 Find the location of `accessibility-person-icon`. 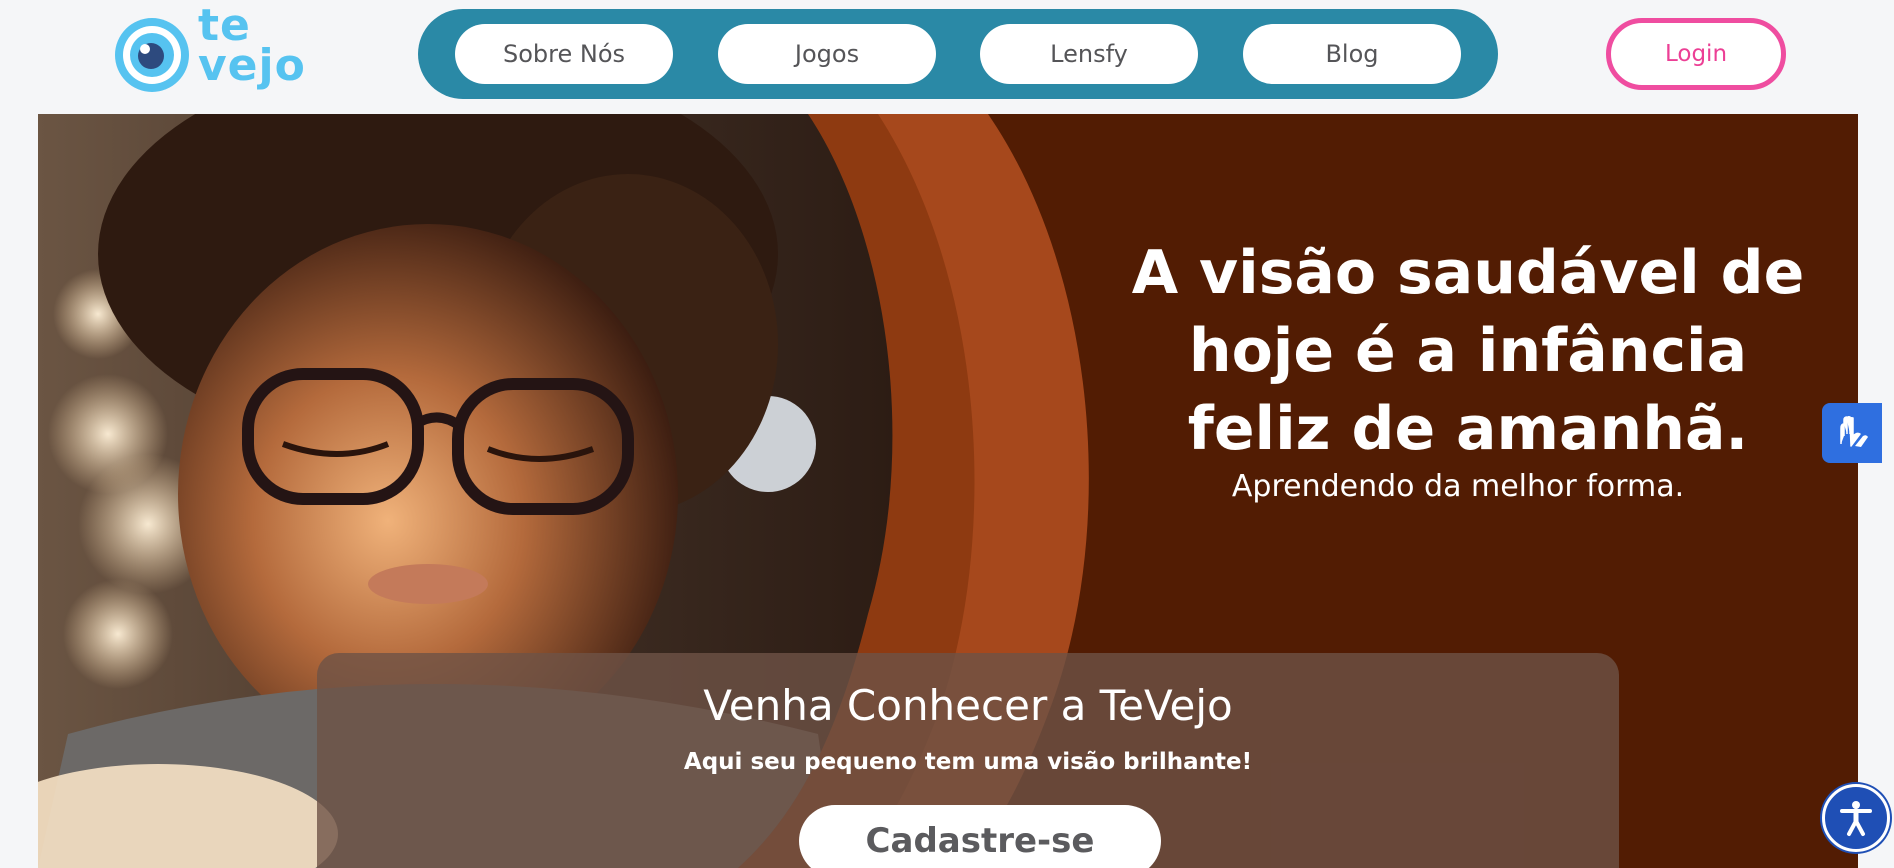

accessibility-person-icon is located at coordinates (1856, 818).